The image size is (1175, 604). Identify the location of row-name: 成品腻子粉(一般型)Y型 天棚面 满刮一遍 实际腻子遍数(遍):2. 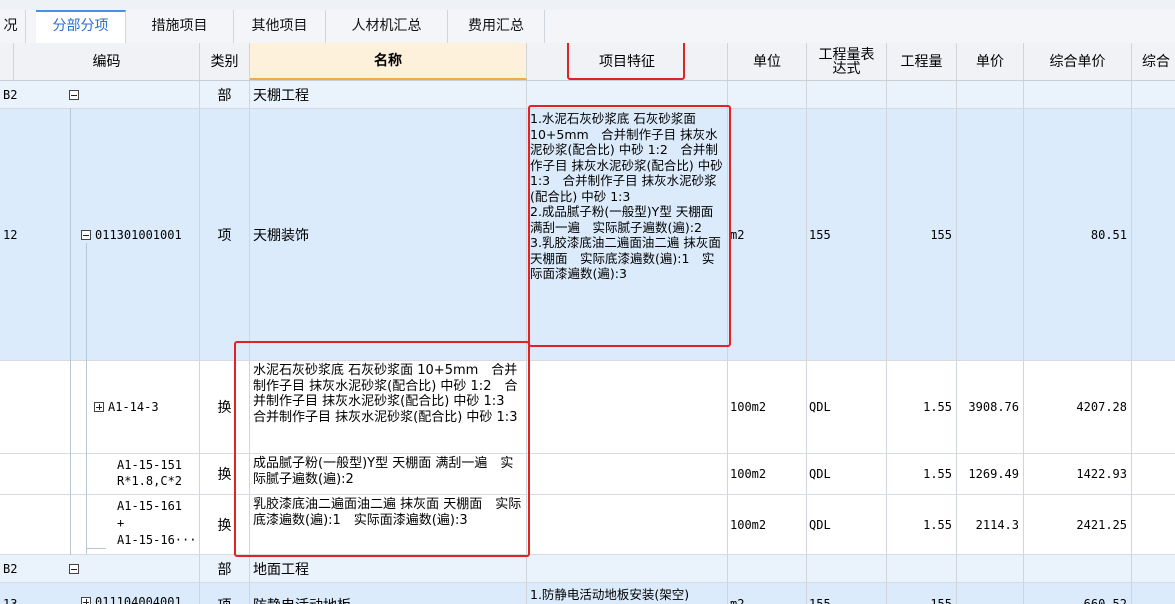
(388, 474).